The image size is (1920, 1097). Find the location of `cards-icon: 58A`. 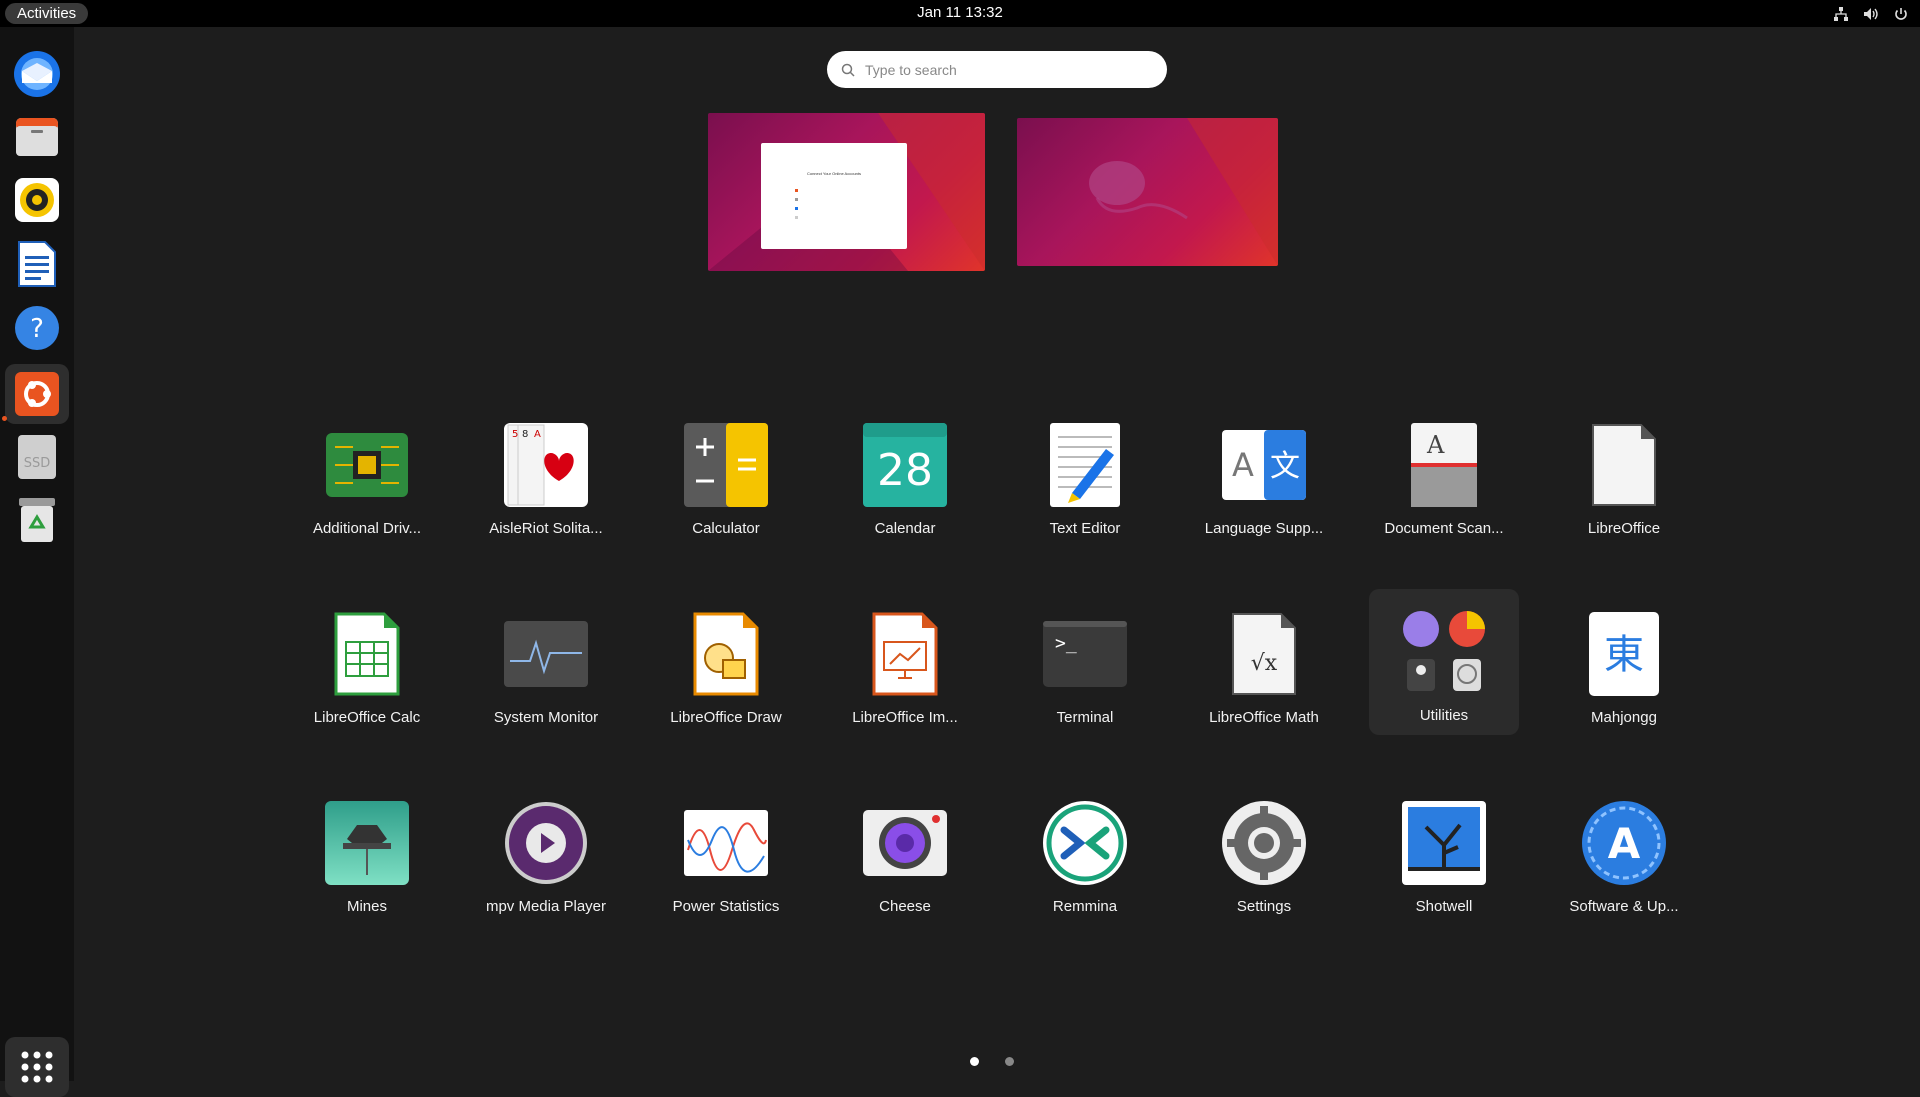

cards-icon: 58A is located at coordinates (546, 465).